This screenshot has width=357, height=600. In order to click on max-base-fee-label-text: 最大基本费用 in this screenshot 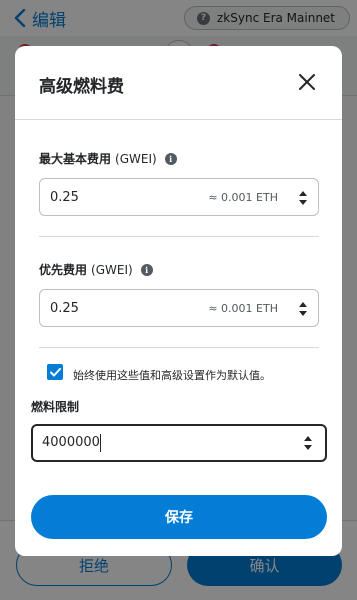, I will do `click(75, 159)`.